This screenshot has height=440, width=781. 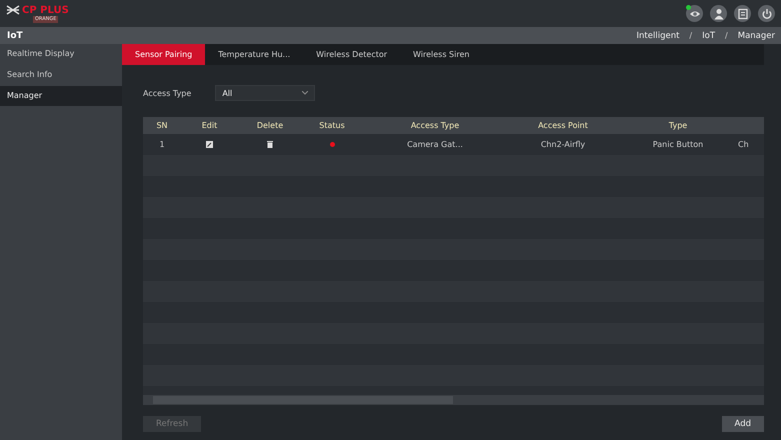 I want to click on column-header: Status, so click(x=332, y=125).